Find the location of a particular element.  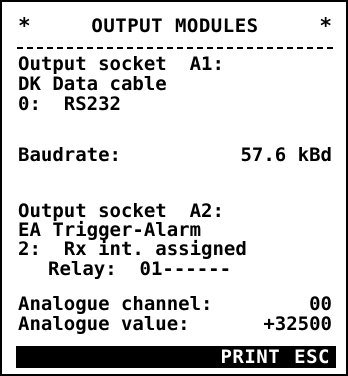

analogue-channel-label: Analogue channel: is located at coordinates (115, 304).